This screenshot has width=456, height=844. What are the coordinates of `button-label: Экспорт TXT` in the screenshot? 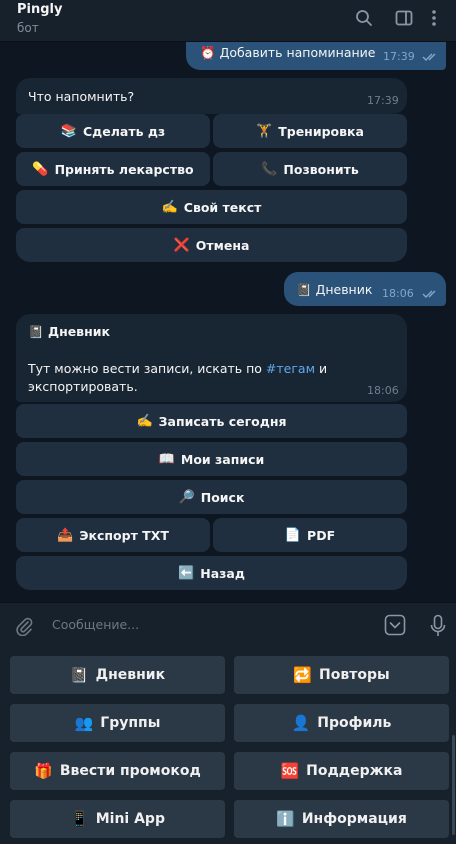 It's located at (124, 535).